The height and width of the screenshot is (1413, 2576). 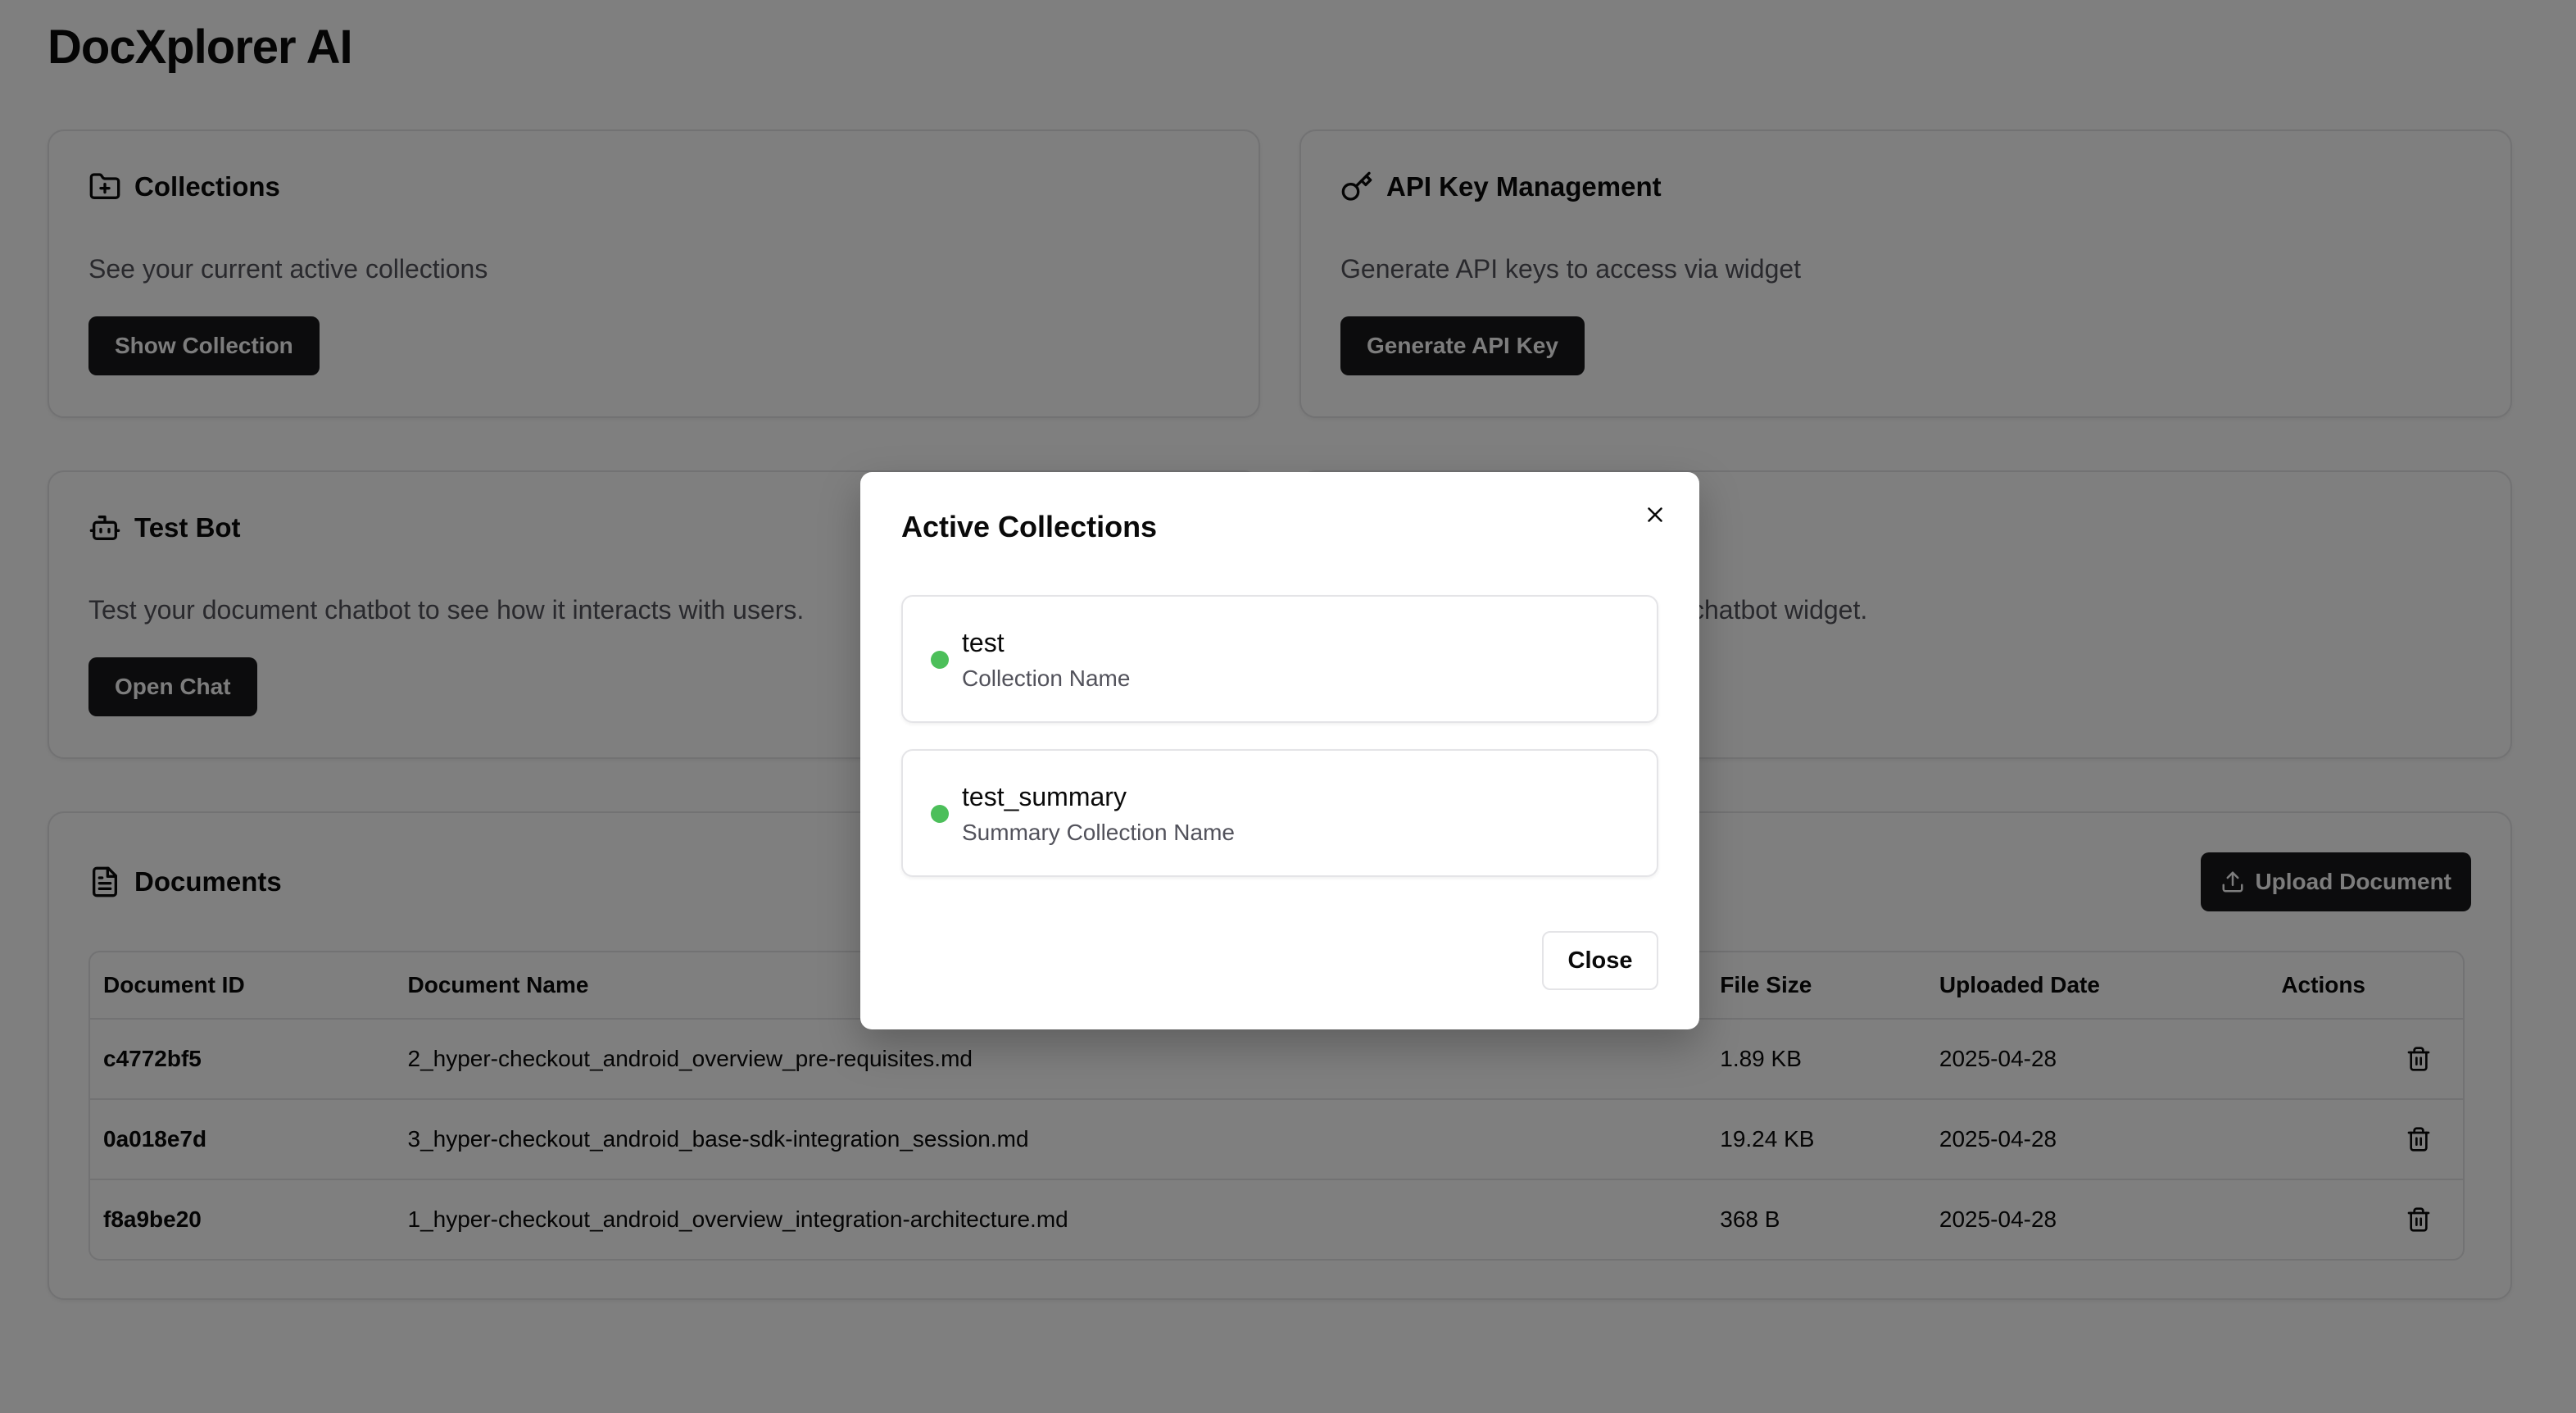 What do you see at coordinates (1044, 796) in the screenshot?
I see `collection-name: test_summary` at bounding box center [1044, 796].